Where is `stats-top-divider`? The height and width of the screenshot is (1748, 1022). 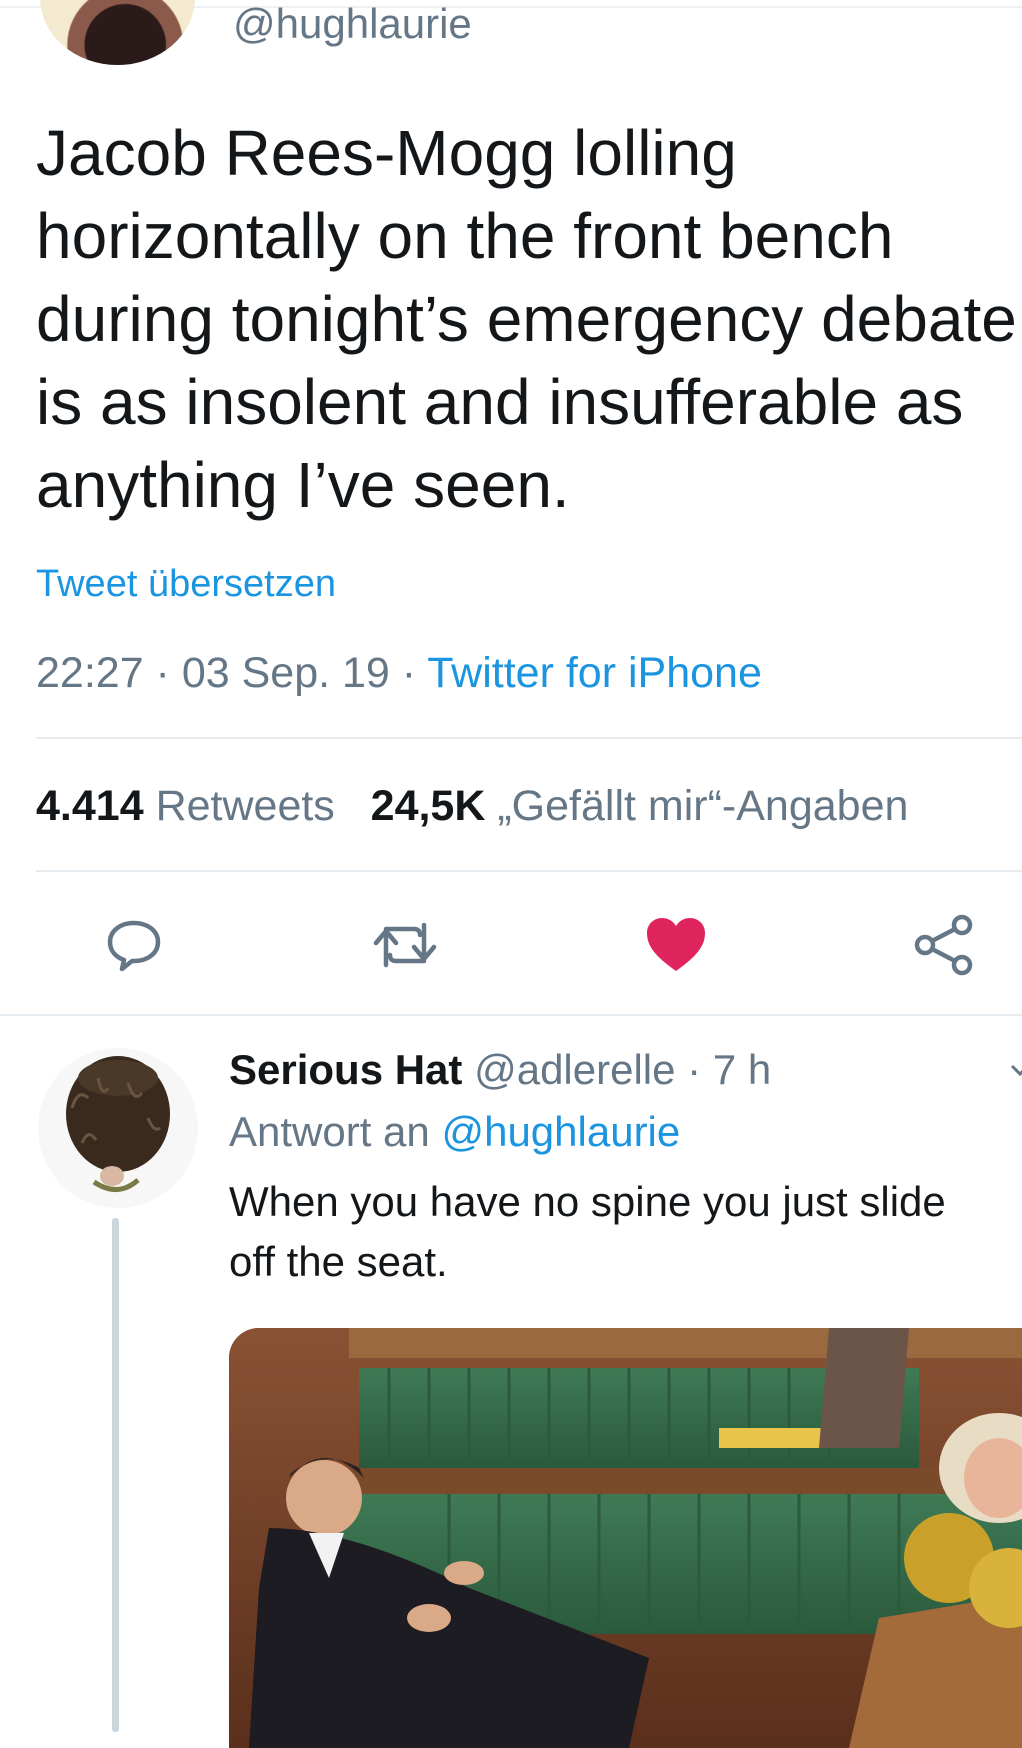
stats-top-divider is located at coordinates (529, 738).